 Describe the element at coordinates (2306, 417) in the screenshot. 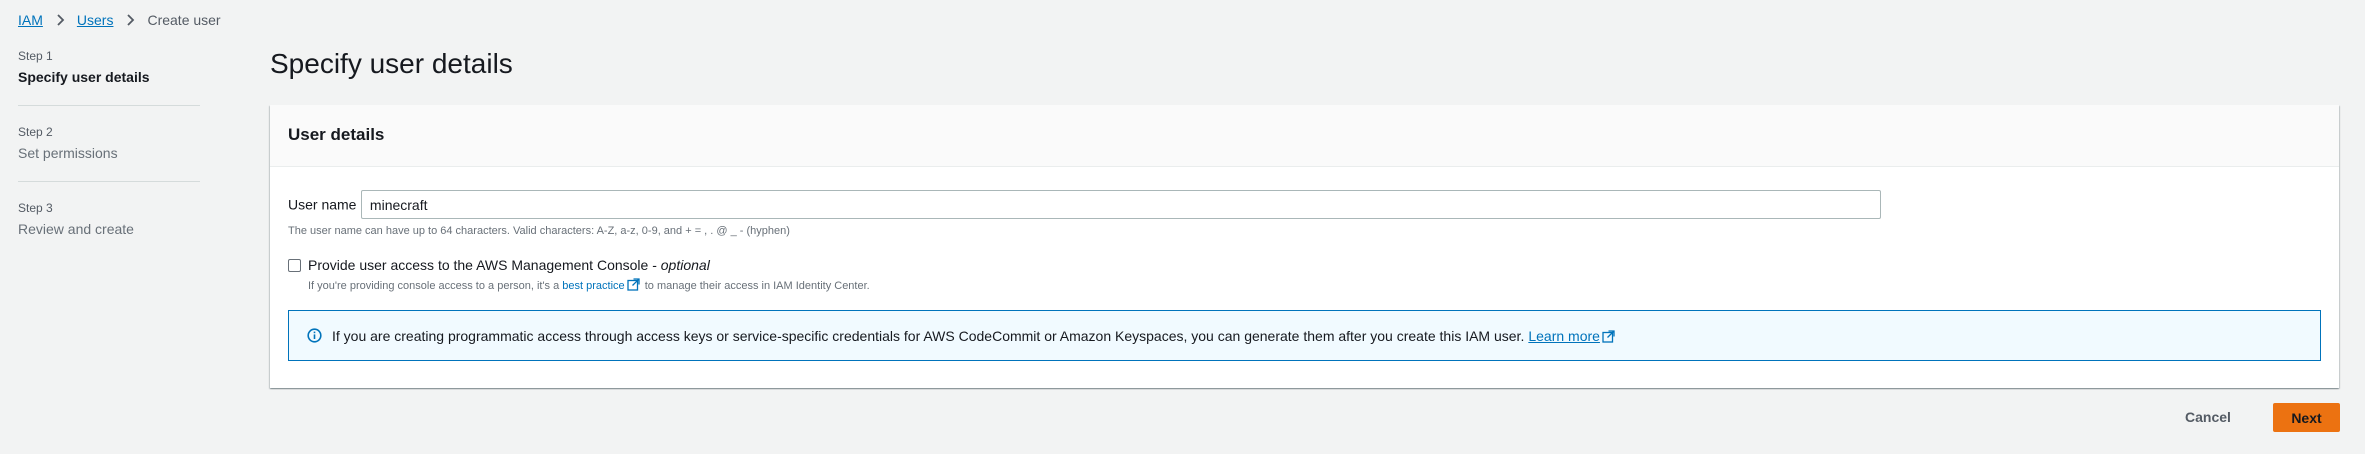

I see `next-button: Next` at that location.